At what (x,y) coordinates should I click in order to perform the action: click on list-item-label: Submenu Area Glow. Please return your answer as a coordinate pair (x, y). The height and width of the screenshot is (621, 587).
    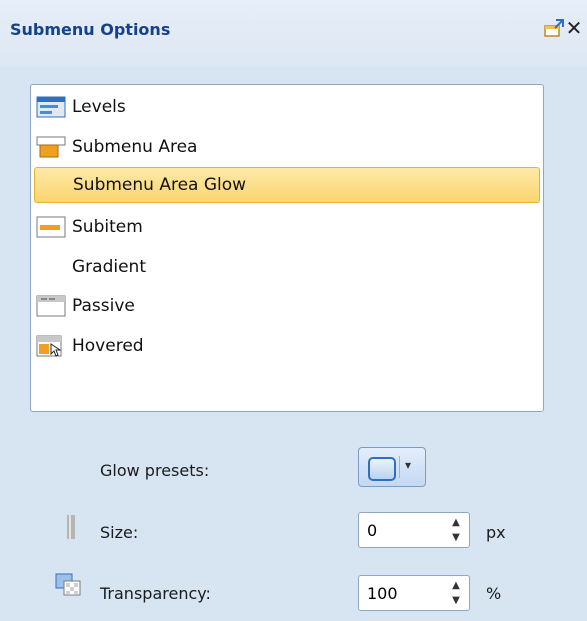
    Looking at the image, I should click on (160, 185).